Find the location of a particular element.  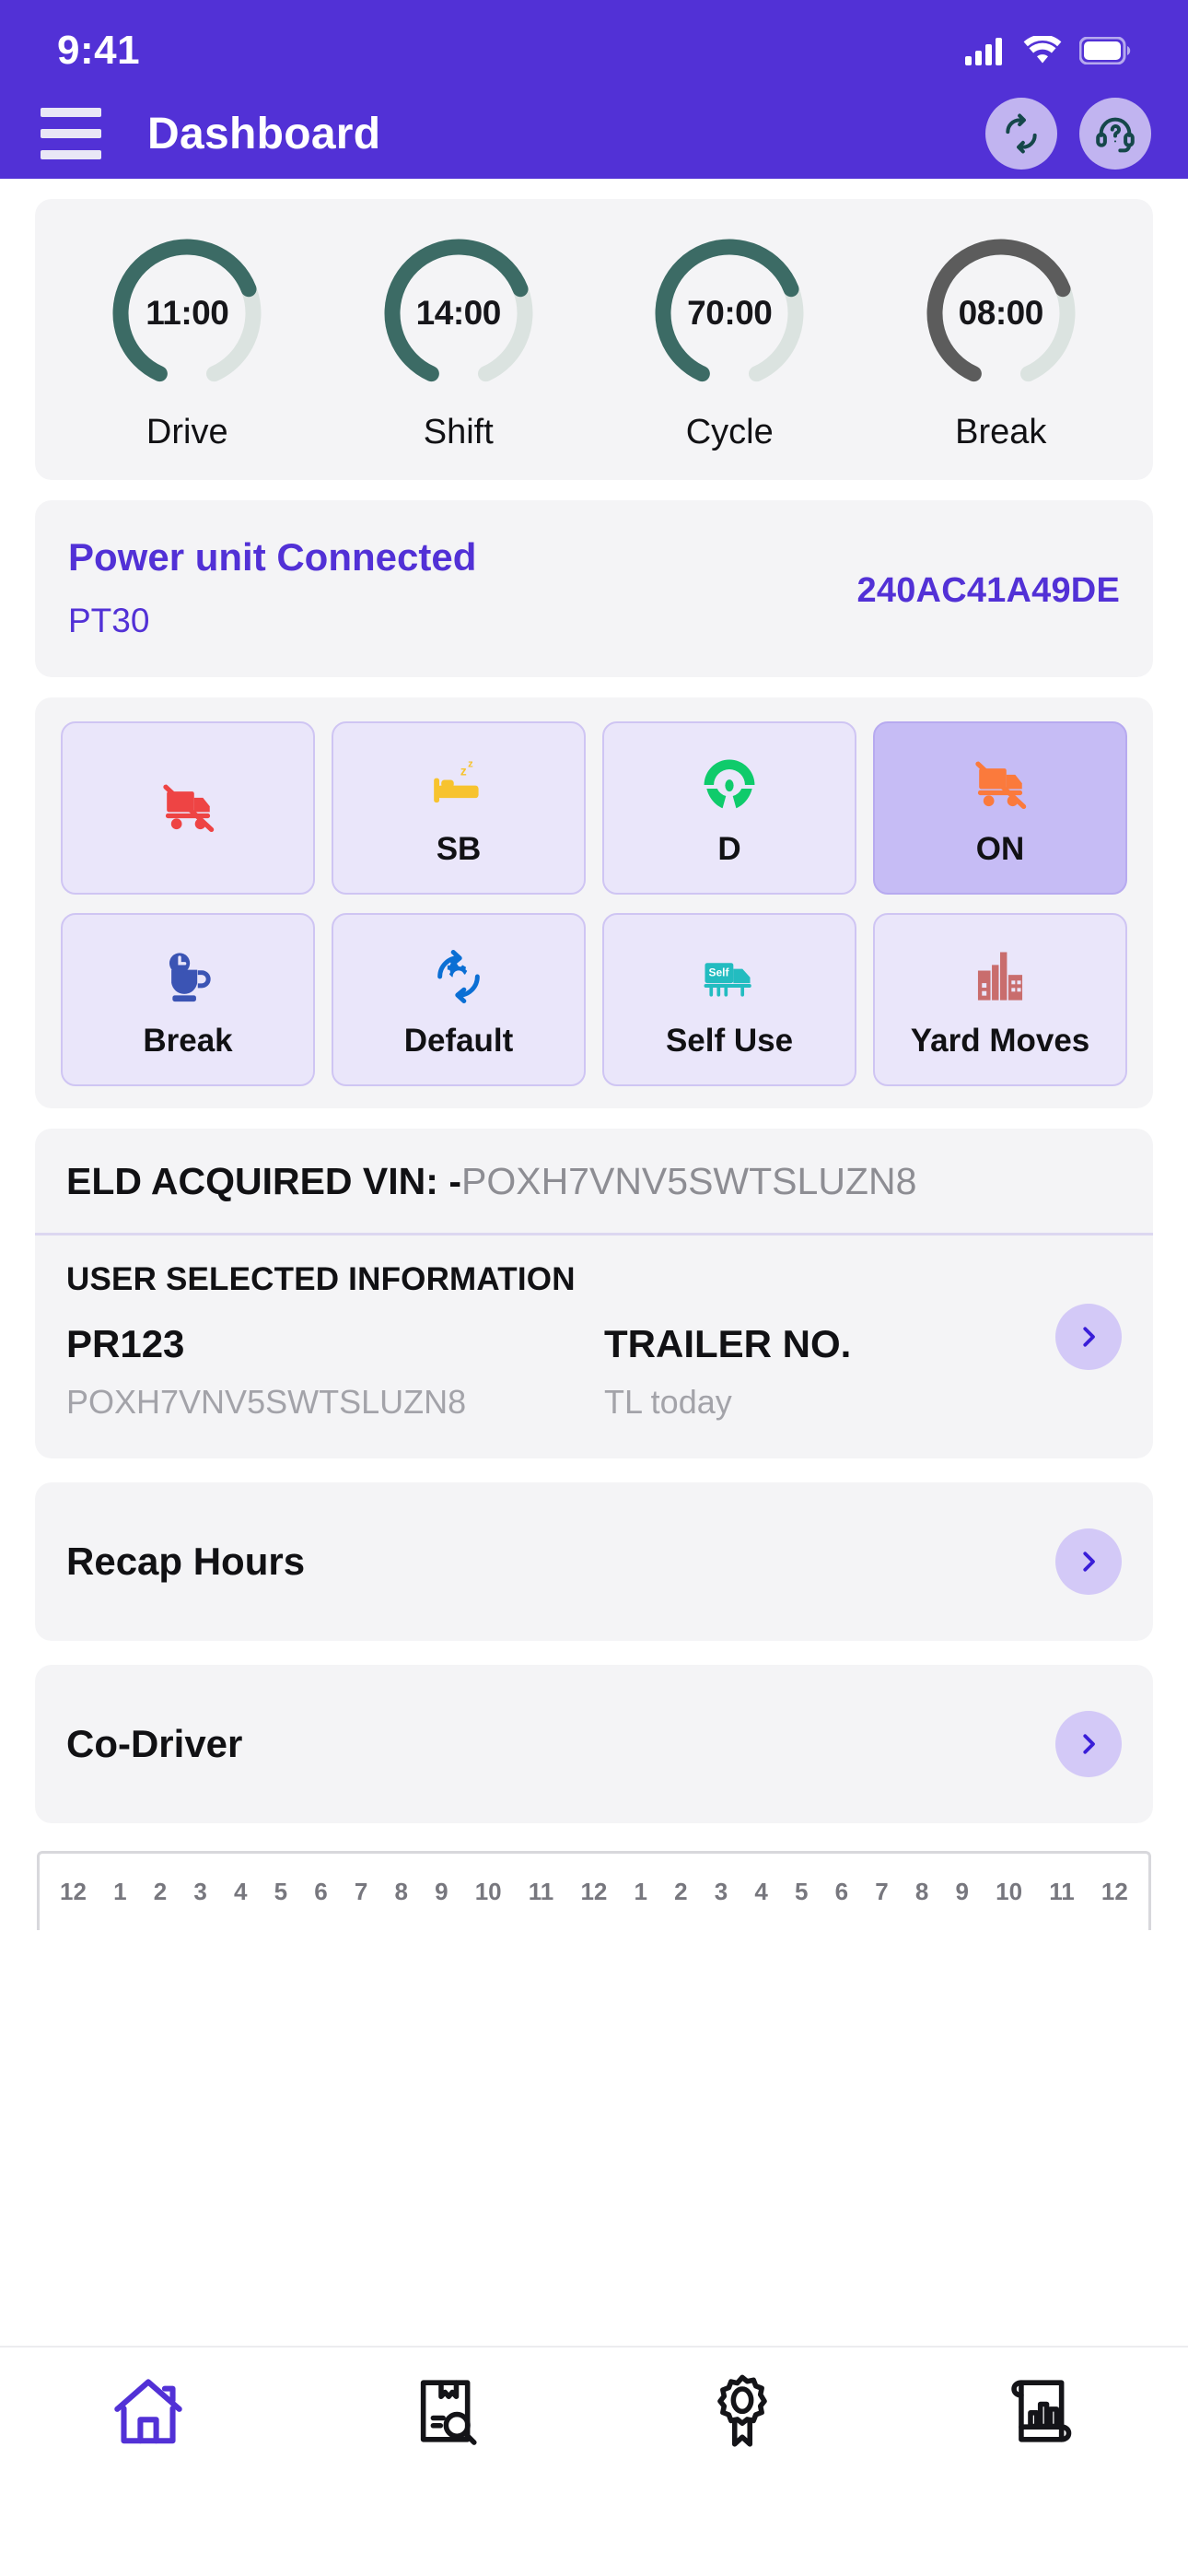

nav-row-label: Recap Hours is located at coordinates (186, 1561).